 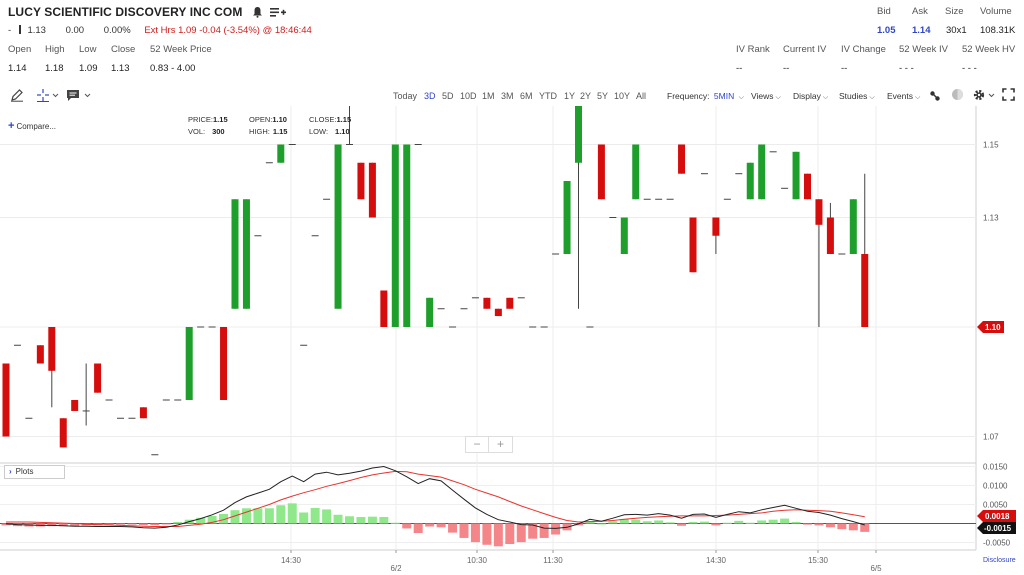 What do you see at coordinates (488, 506) in the screenshot?
I see `macd-panel` at bounding box center [488, 506].